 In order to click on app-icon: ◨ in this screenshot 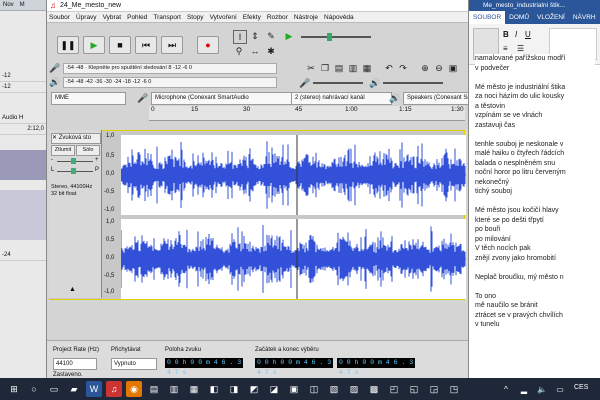, I will do `click(234, 389)`.